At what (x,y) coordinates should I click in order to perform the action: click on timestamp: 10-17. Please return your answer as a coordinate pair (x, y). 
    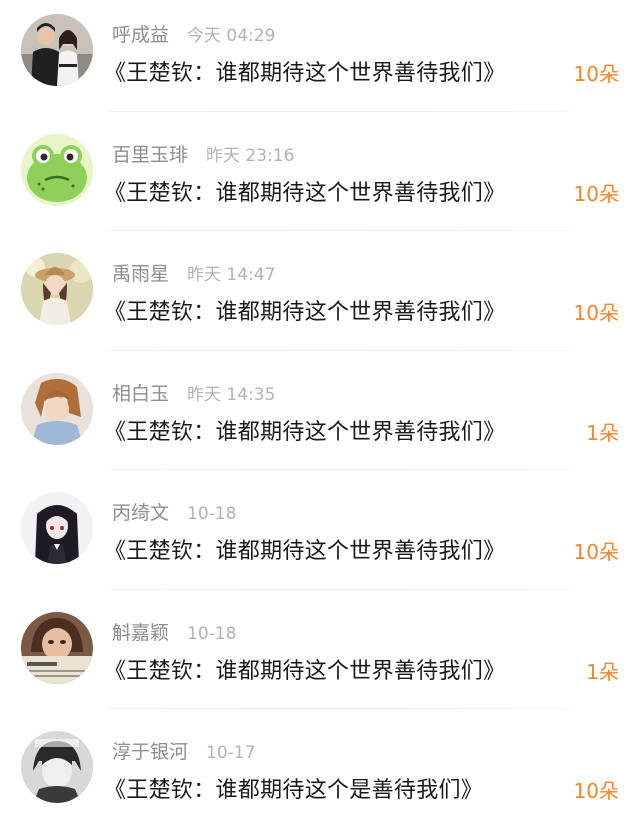
    Looking at the image, I should click on (231, 753).